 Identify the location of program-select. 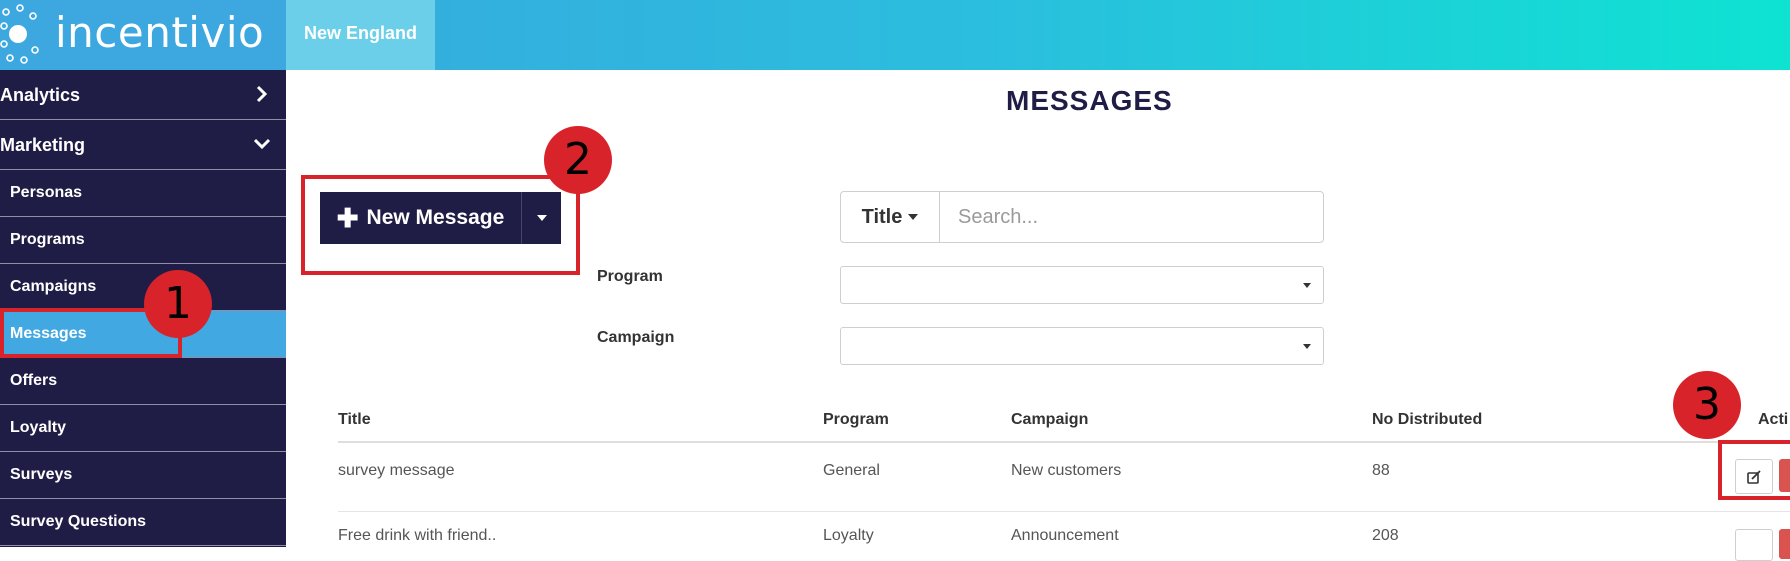
(1082, 285).